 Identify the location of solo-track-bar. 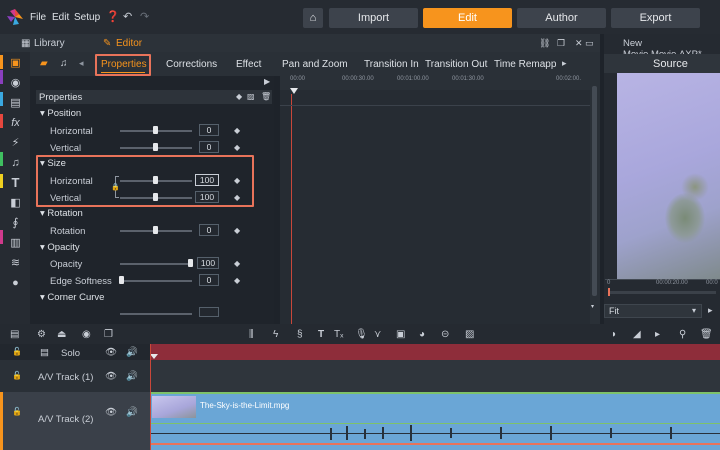
(435, 352).